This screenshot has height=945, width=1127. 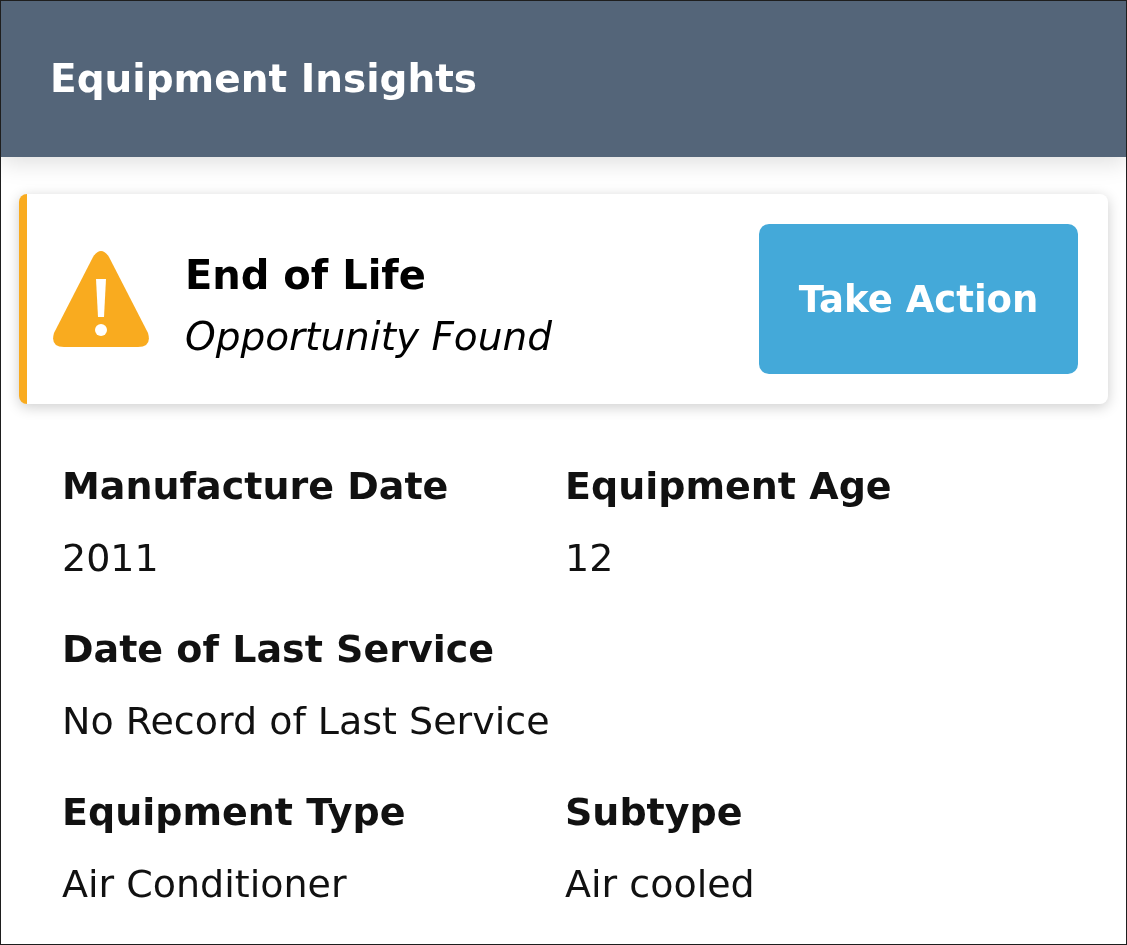 I want to click on warning-icon, so click(x=101, y=299).